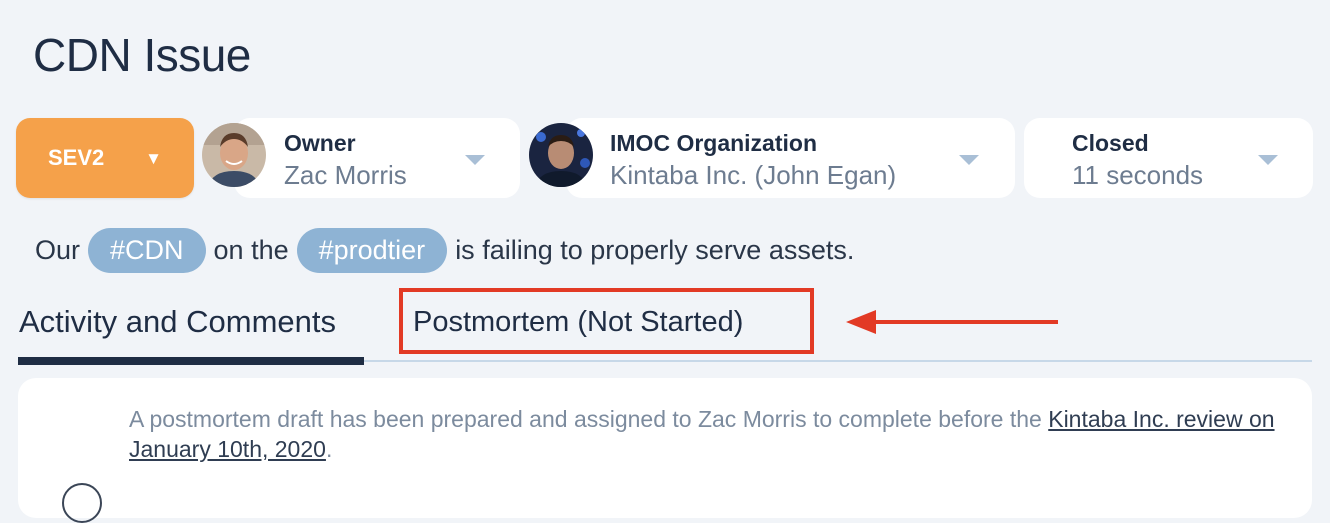 The image size is (1330, 523). I want to click on imoc-avatar, so click(561, 155).